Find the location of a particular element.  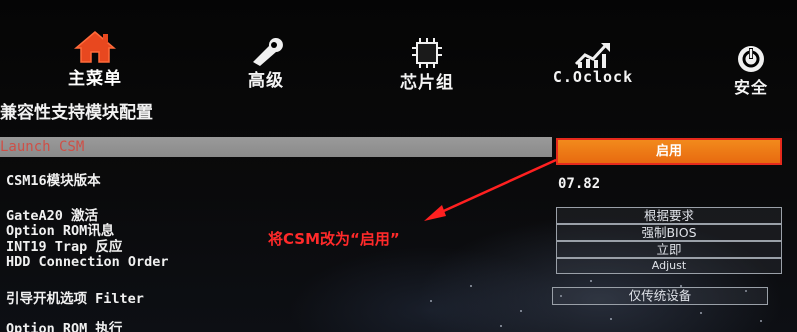

annotation-arrow is located at coordinates (490, 189).